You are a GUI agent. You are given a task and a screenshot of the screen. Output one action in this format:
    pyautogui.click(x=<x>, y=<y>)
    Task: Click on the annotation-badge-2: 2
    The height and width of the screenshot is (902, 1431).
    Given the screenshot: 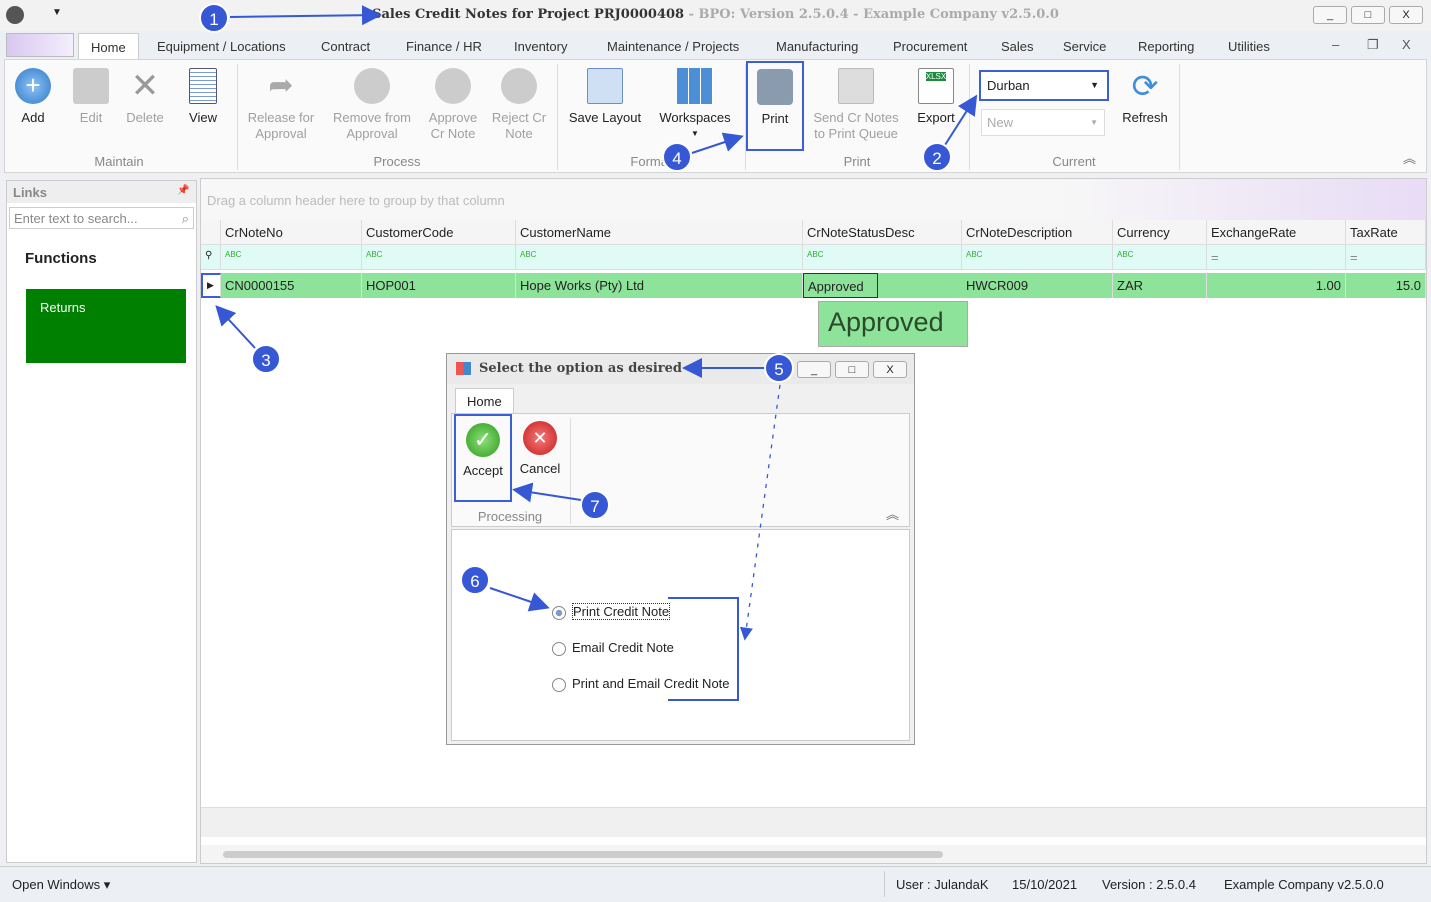 What is the action you would take?
    pyautogui.click(x=937, y=157)
    